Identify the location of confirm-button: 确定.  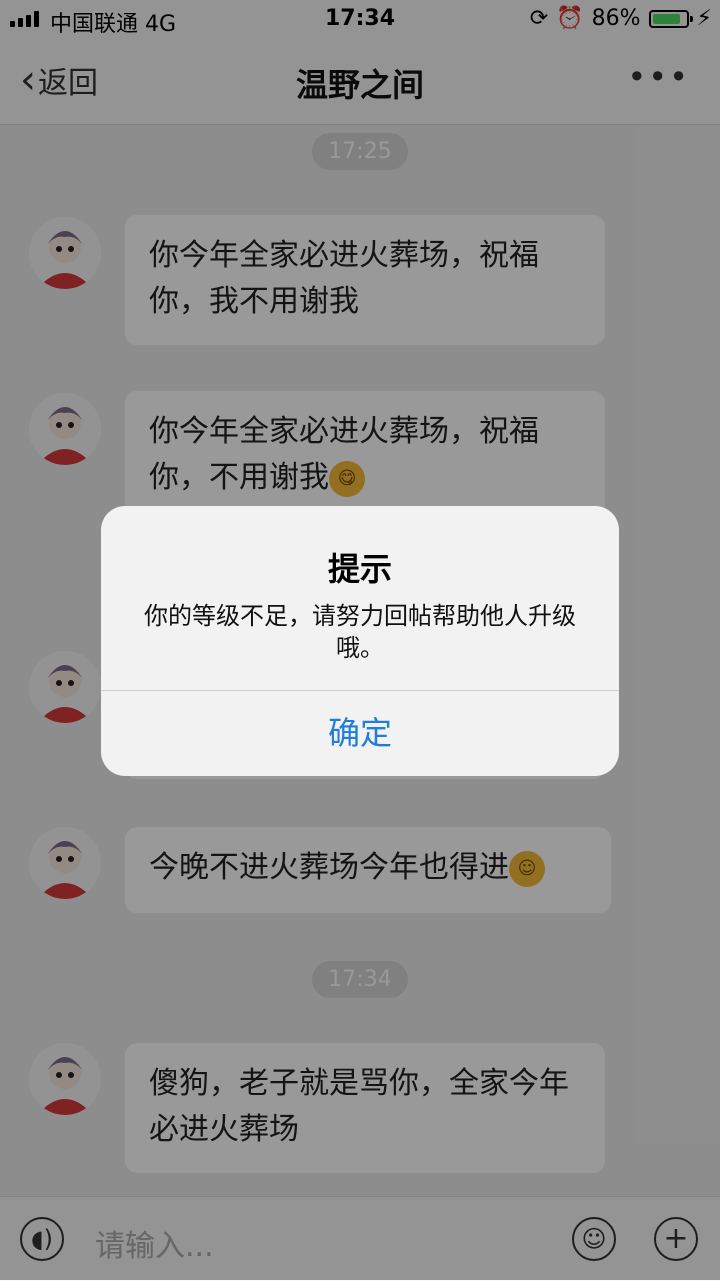
(360, 733).